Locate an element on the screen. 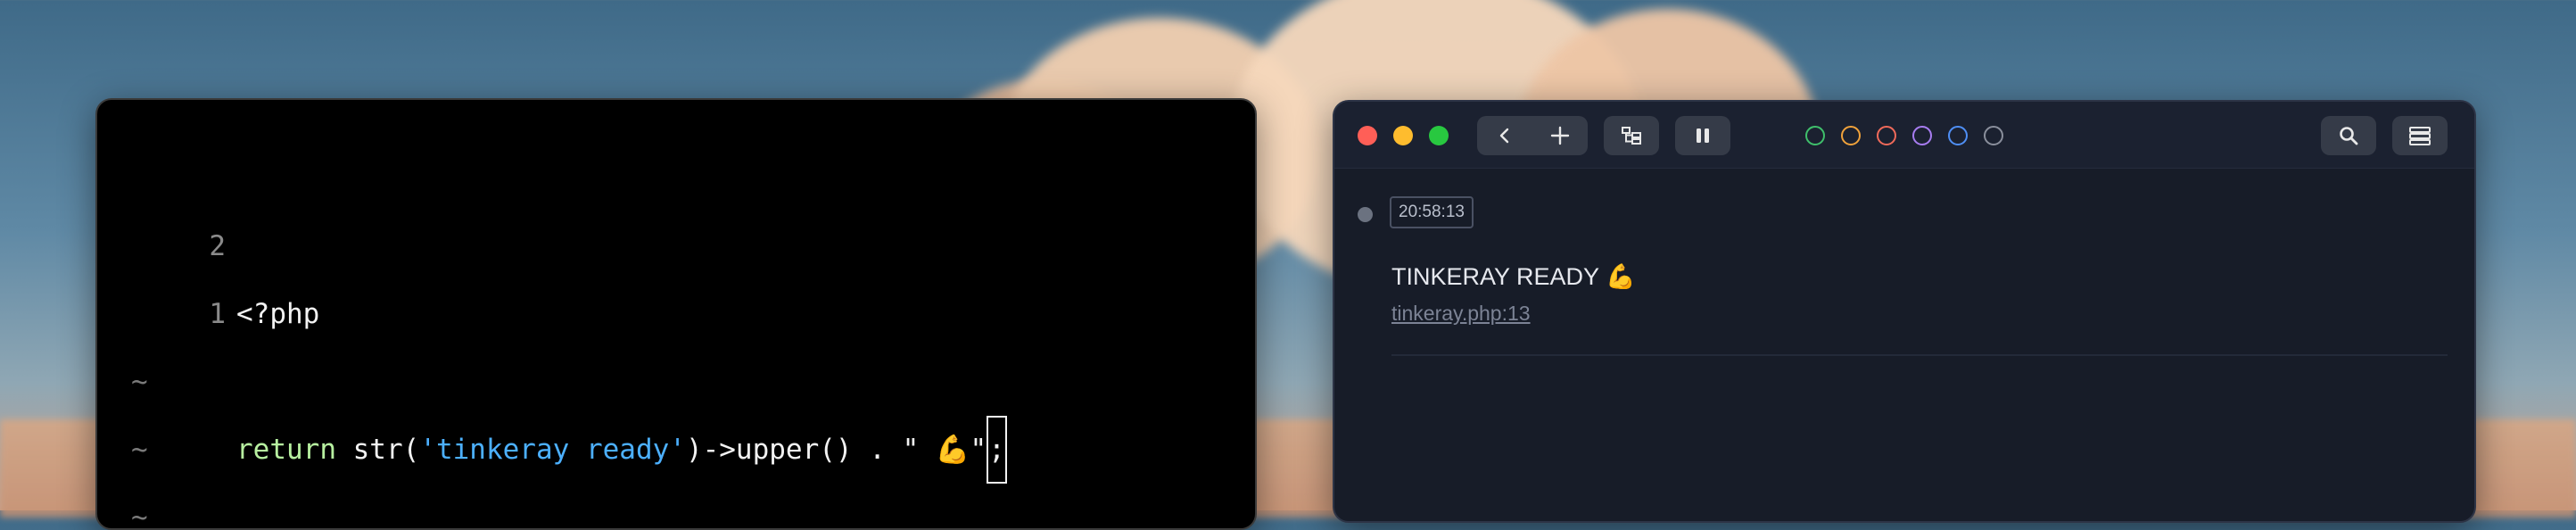 This screenshot has width=2576, height=530. pause-button is located at coordinates (1703, 135).